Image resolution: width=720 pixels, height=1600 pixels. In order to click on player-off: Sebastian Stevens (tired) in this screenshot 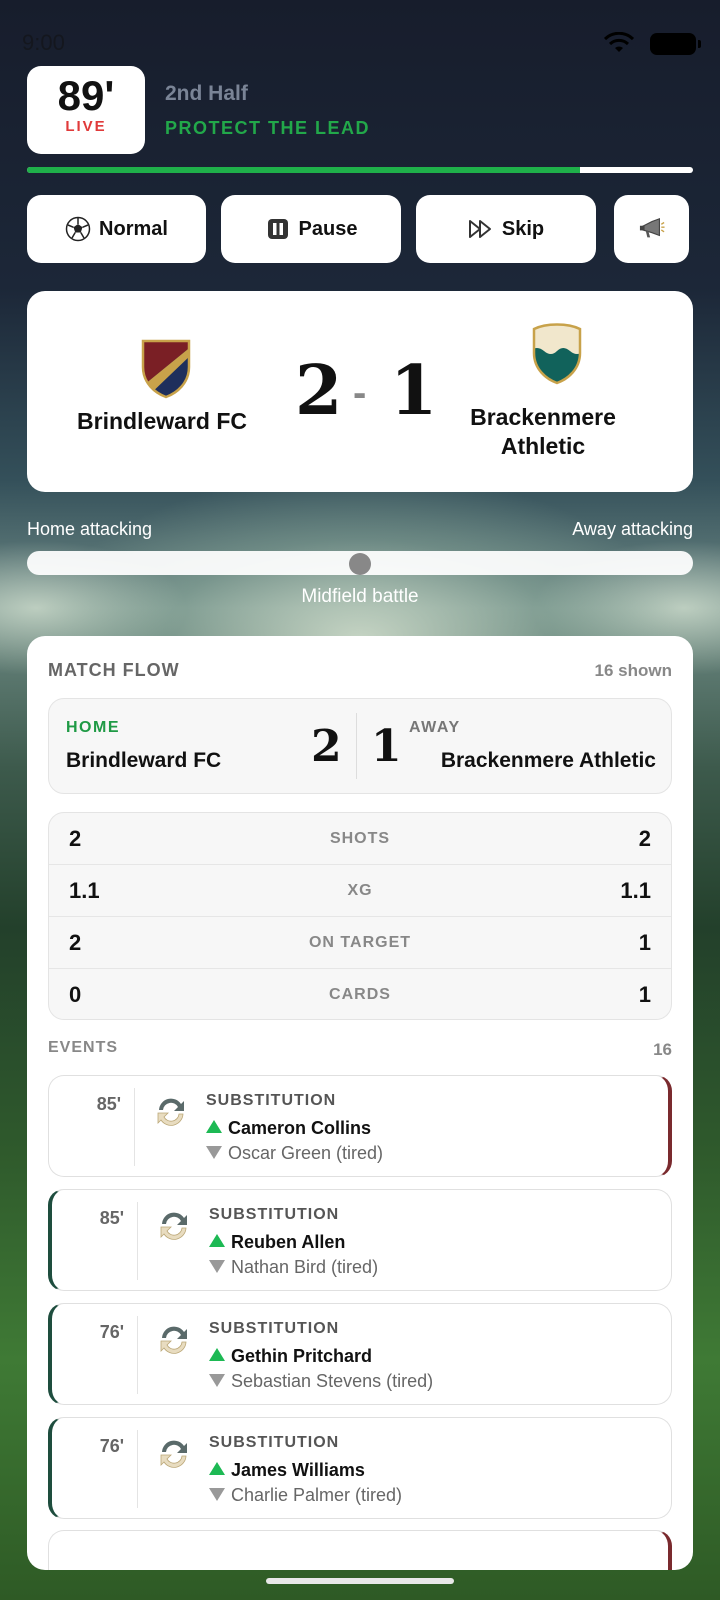, I will do `click(321, 1381)`.